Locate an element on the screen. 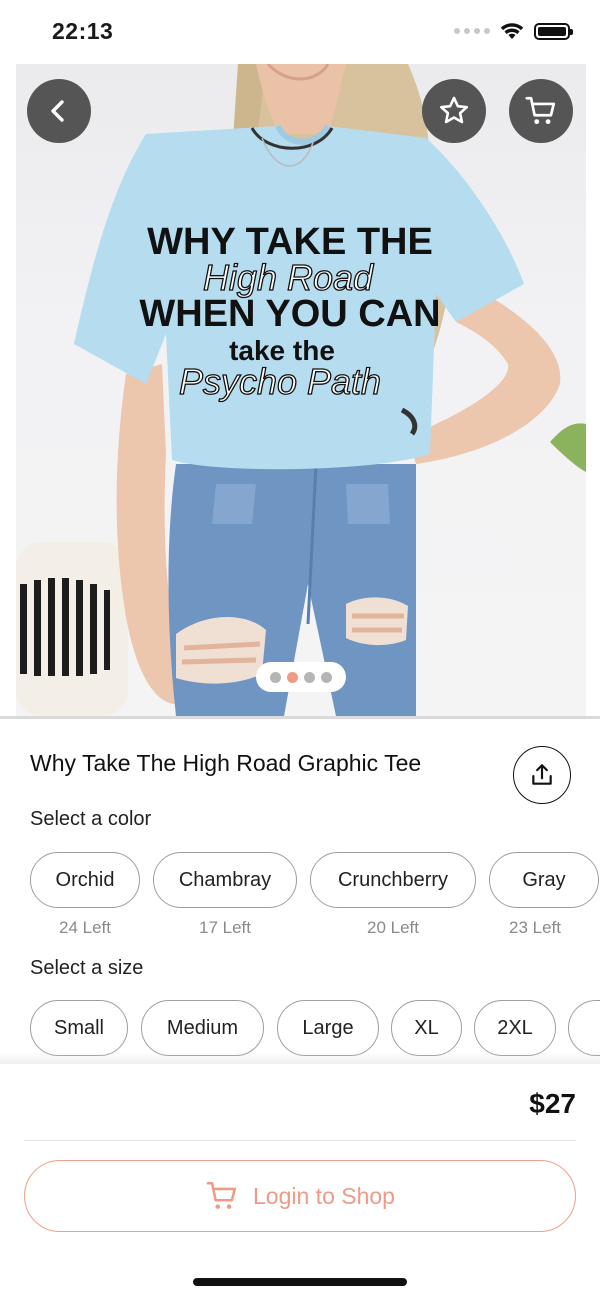 The image size is (600, 1299). color-option-chambray: Chambray is located at coordinates (225, 880).